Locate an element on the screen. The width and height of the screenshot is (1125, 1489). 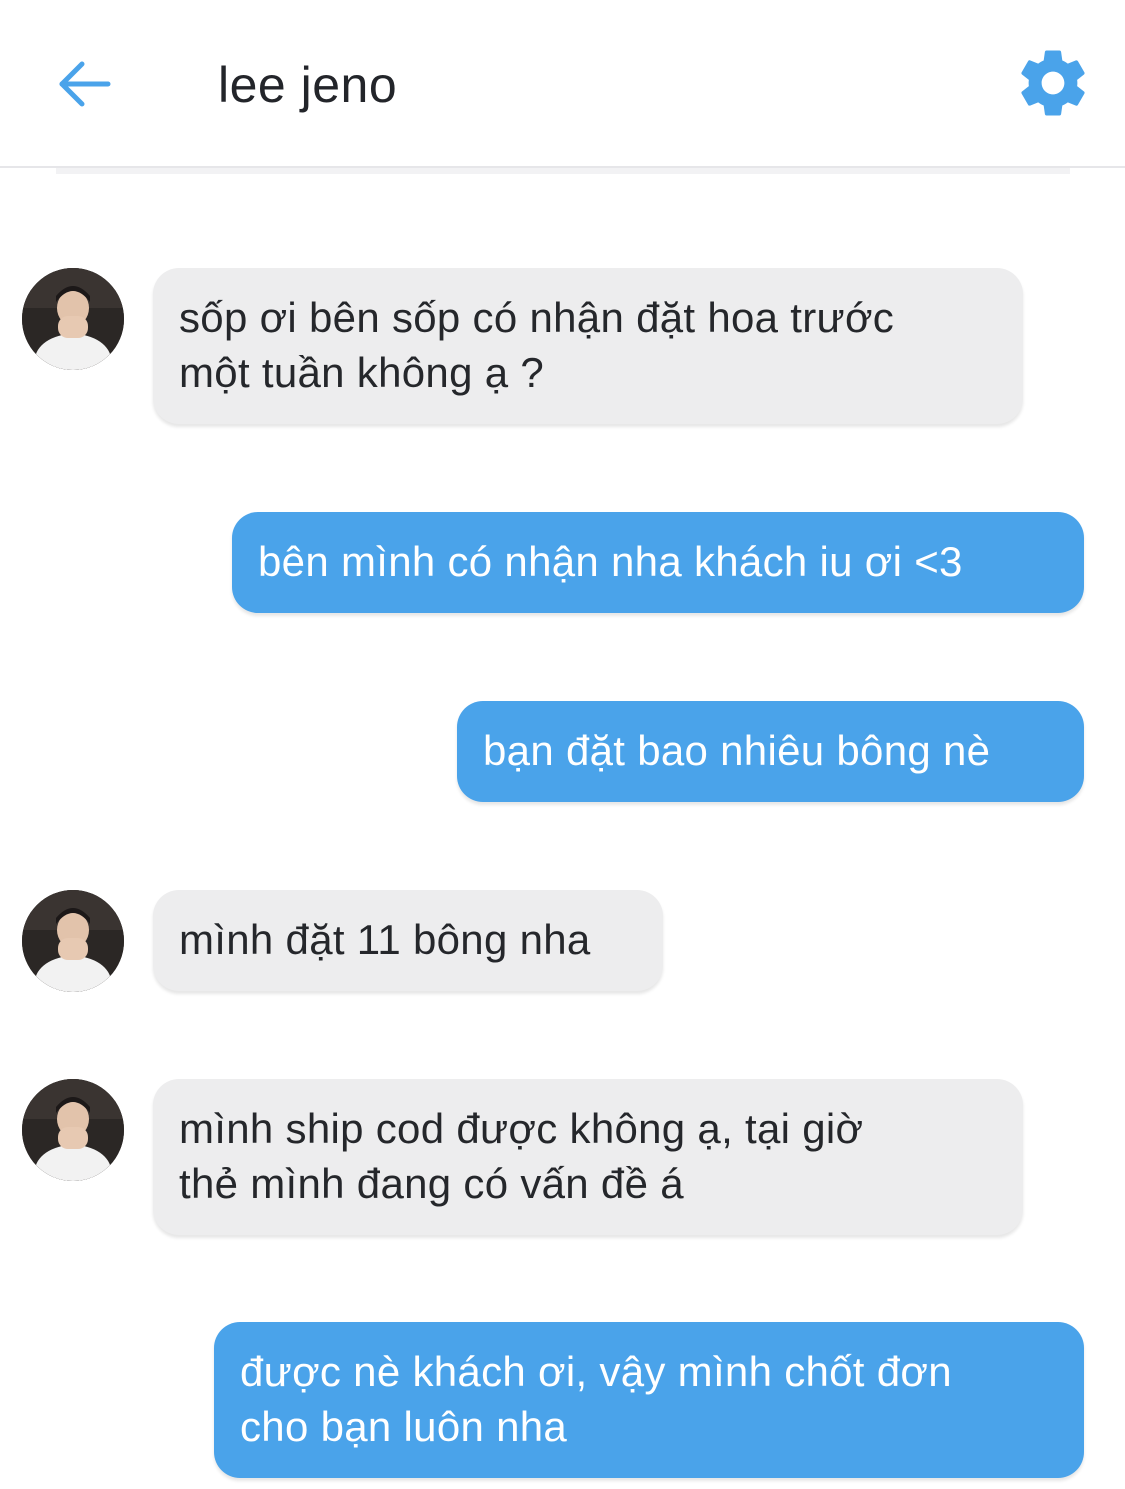
back-button is located at coordinates (84, 84).